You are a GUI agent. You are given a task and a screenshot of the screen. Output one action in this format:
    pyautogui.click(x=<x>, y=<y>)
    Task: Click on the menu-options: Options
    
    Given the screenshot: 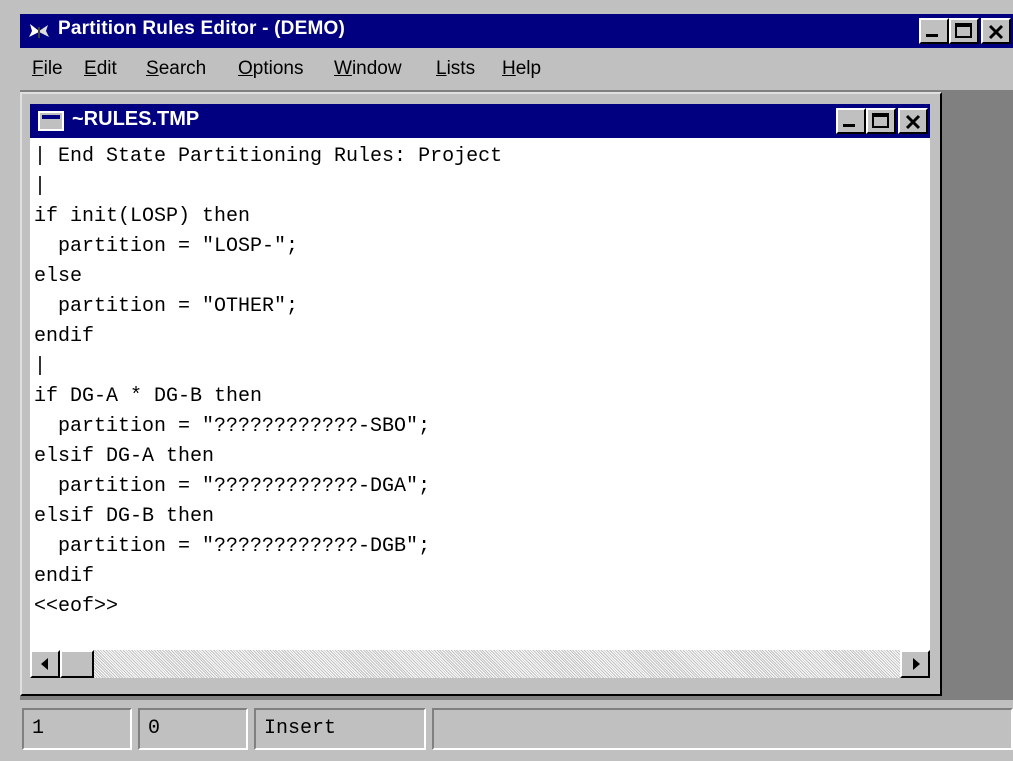 What is the action you would take?
    pyautogui.click(x=270, y=69)
    